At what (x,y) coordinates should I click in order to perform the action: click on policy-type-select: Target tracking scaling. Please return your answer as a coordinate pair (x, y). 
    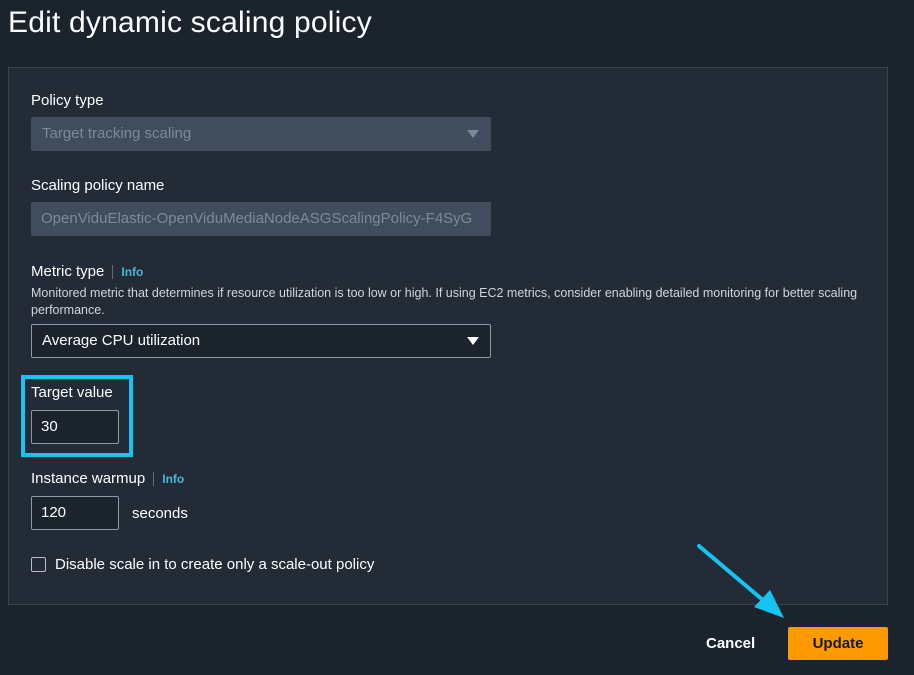
    Looking at the image, I should click on (261, 134).